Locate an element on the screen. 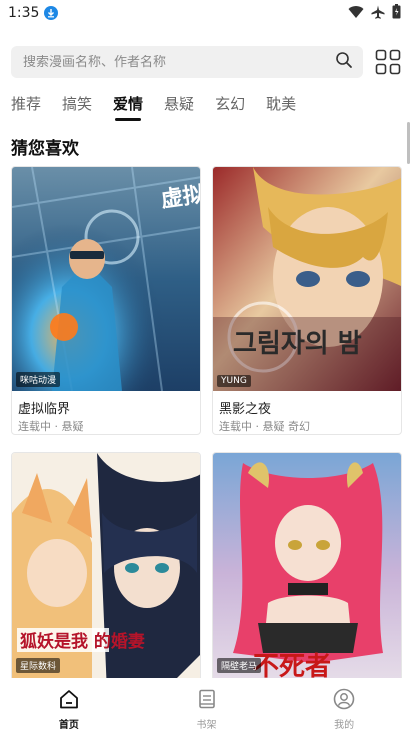 The image size is (413, 734). nav-home: 首页 is located at coordinates (69, 706).